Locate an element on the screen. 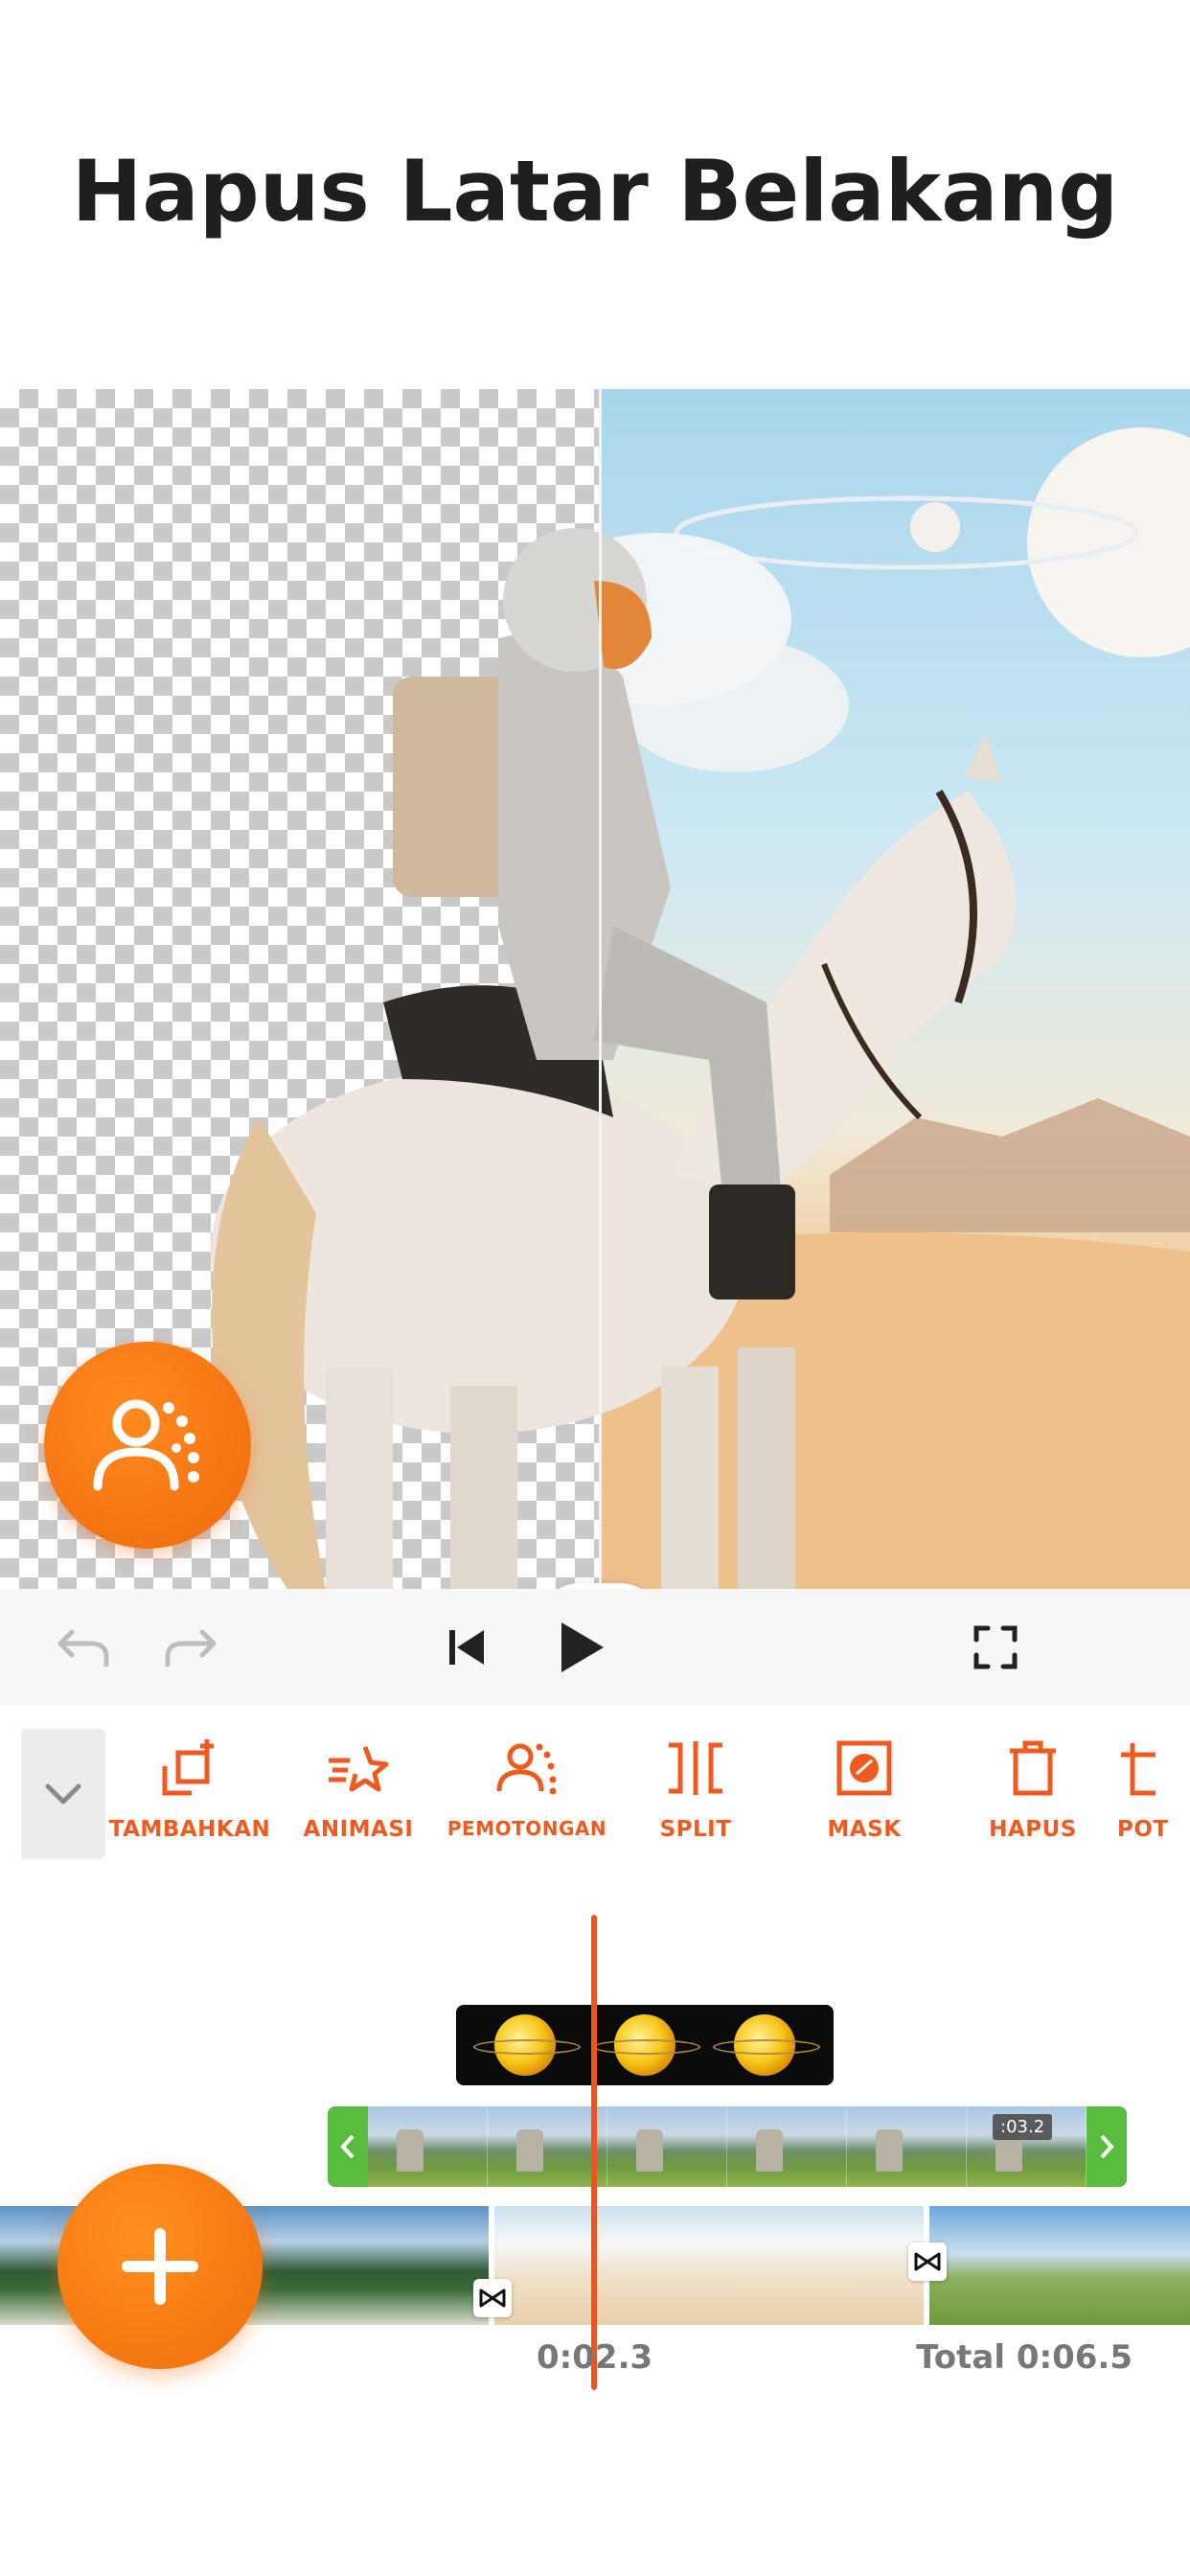 This screenshot has width=1190, height=2576. chevron-right-icon is located at coordinates (1107, 2146).